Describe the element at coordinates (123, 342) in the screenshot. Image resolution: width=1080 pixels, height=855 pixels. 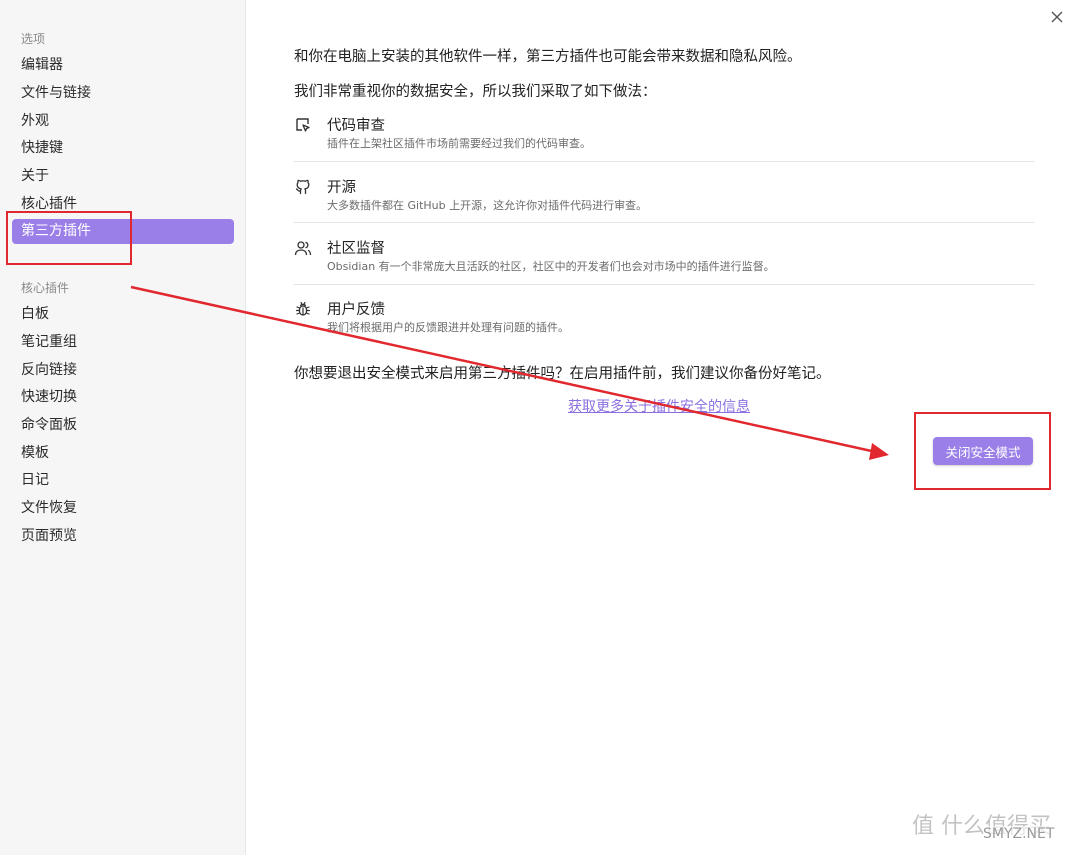
I see `sidebar-item-note-composer: 笔记重组` at that location.